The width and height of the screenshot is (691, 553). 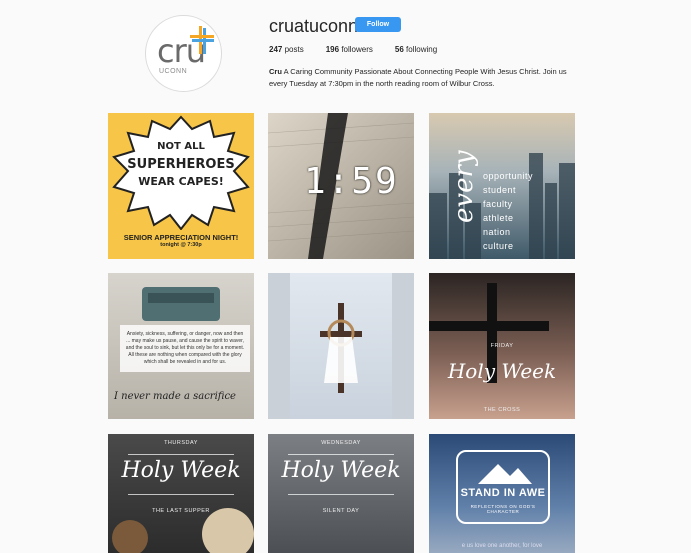 I want to click on posts-stat: 247 posts, so click(x=286, y=49).